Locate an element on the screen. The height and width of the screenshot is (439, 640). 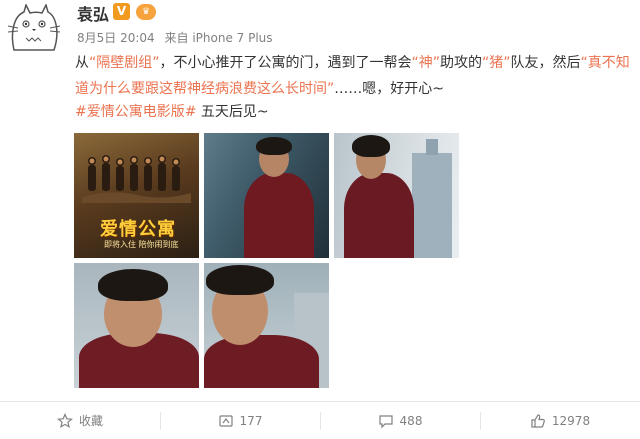
text-seg: 从 is located at coordinates (82, 63).